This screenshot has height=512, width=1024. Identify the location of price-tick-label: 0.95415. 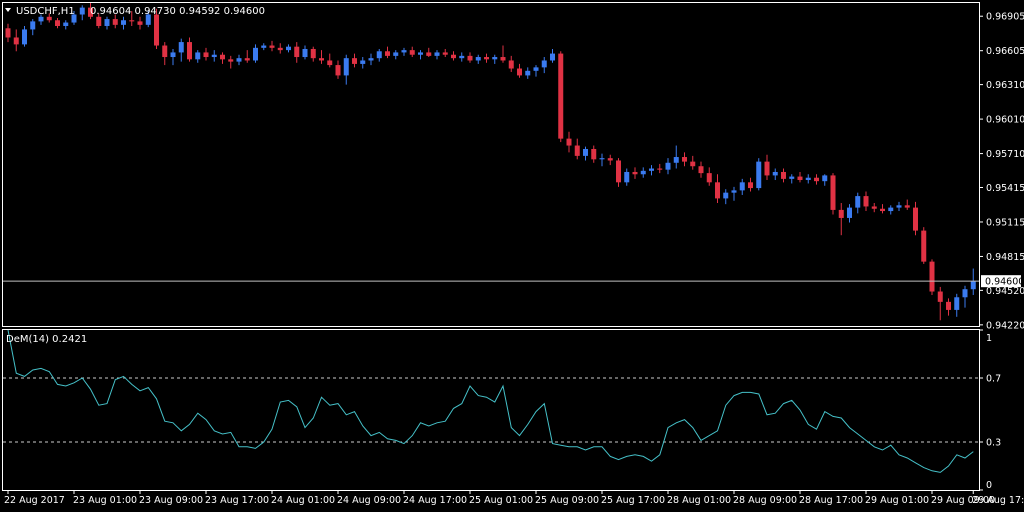
(1005, 188).